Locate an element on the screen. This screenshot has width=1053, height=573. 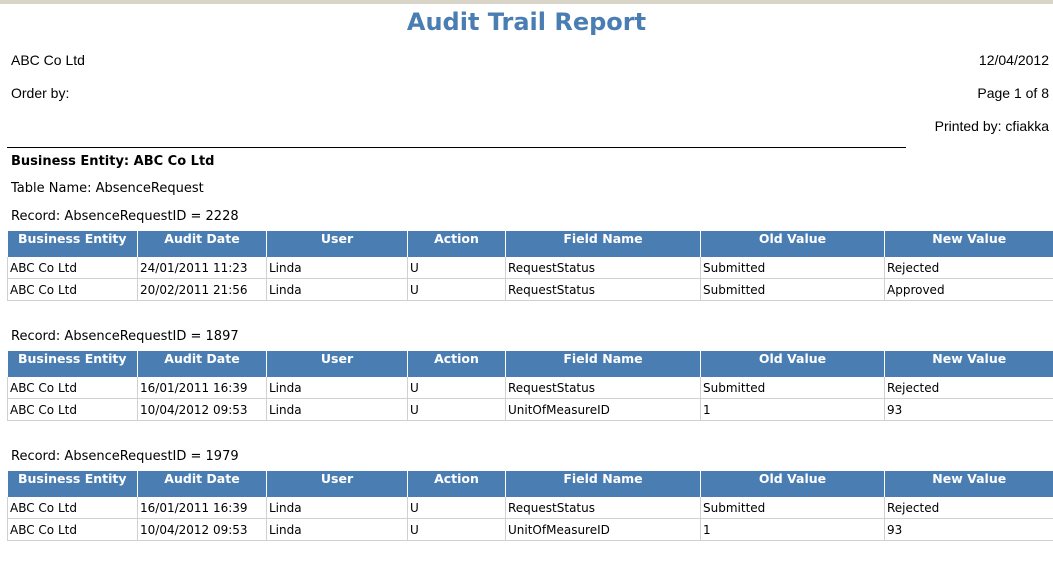
report-date: 12/04/2012 is located at coordinates (1013, 60).